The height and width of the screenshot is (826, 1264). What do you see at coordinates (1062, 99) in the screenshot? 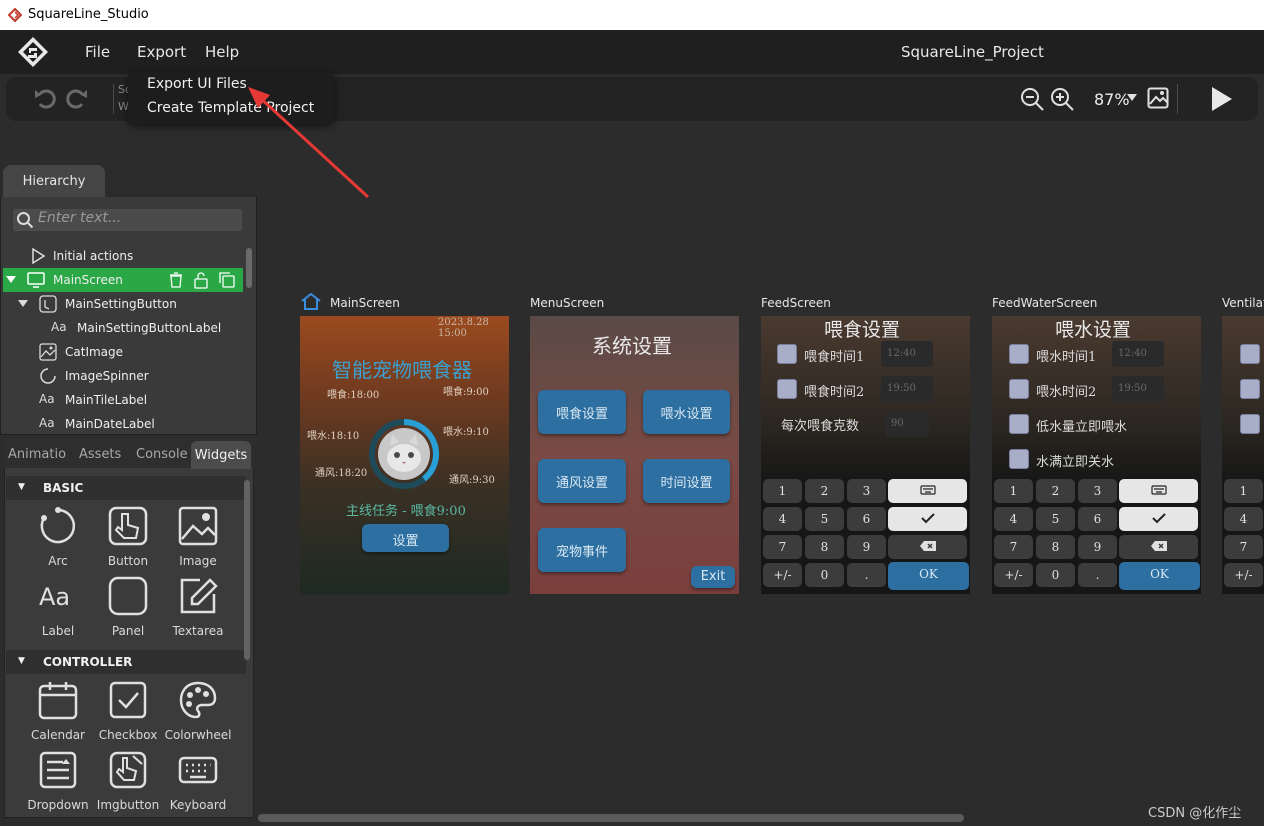
I see `zoom-in-icon` at bounding box center [1062, 99].